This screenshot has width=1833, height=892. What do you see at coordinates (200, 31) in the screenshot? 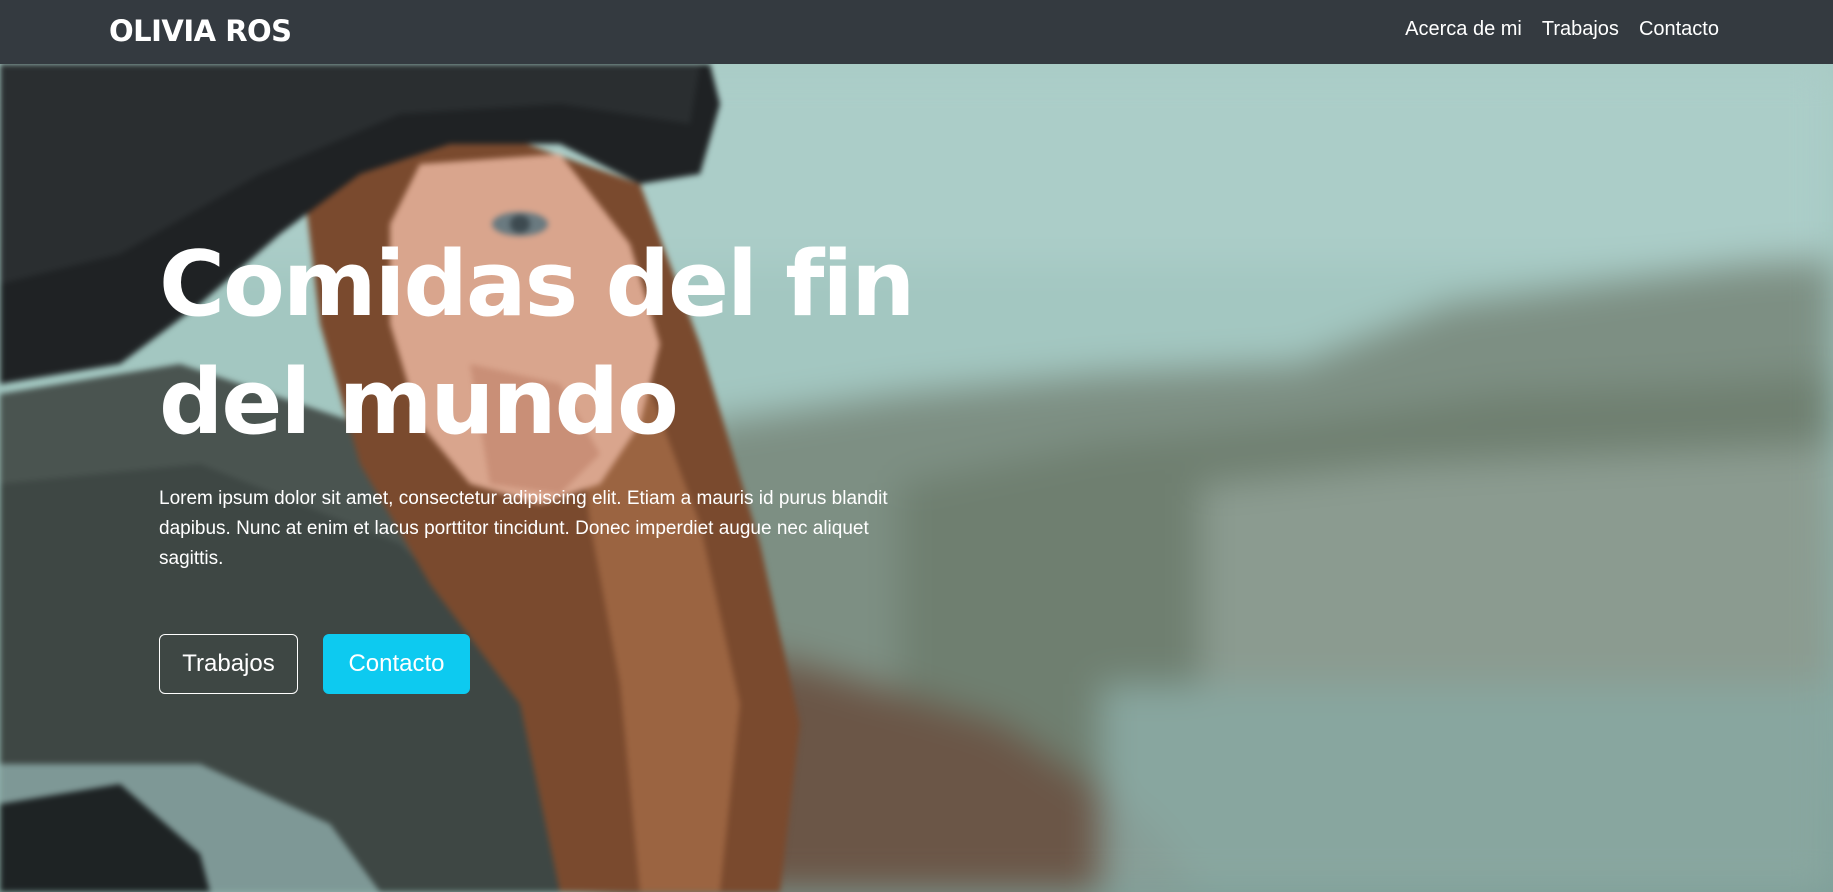
I see `brand-logo: OLIVIA ROS` at bounding box center [200, 31].